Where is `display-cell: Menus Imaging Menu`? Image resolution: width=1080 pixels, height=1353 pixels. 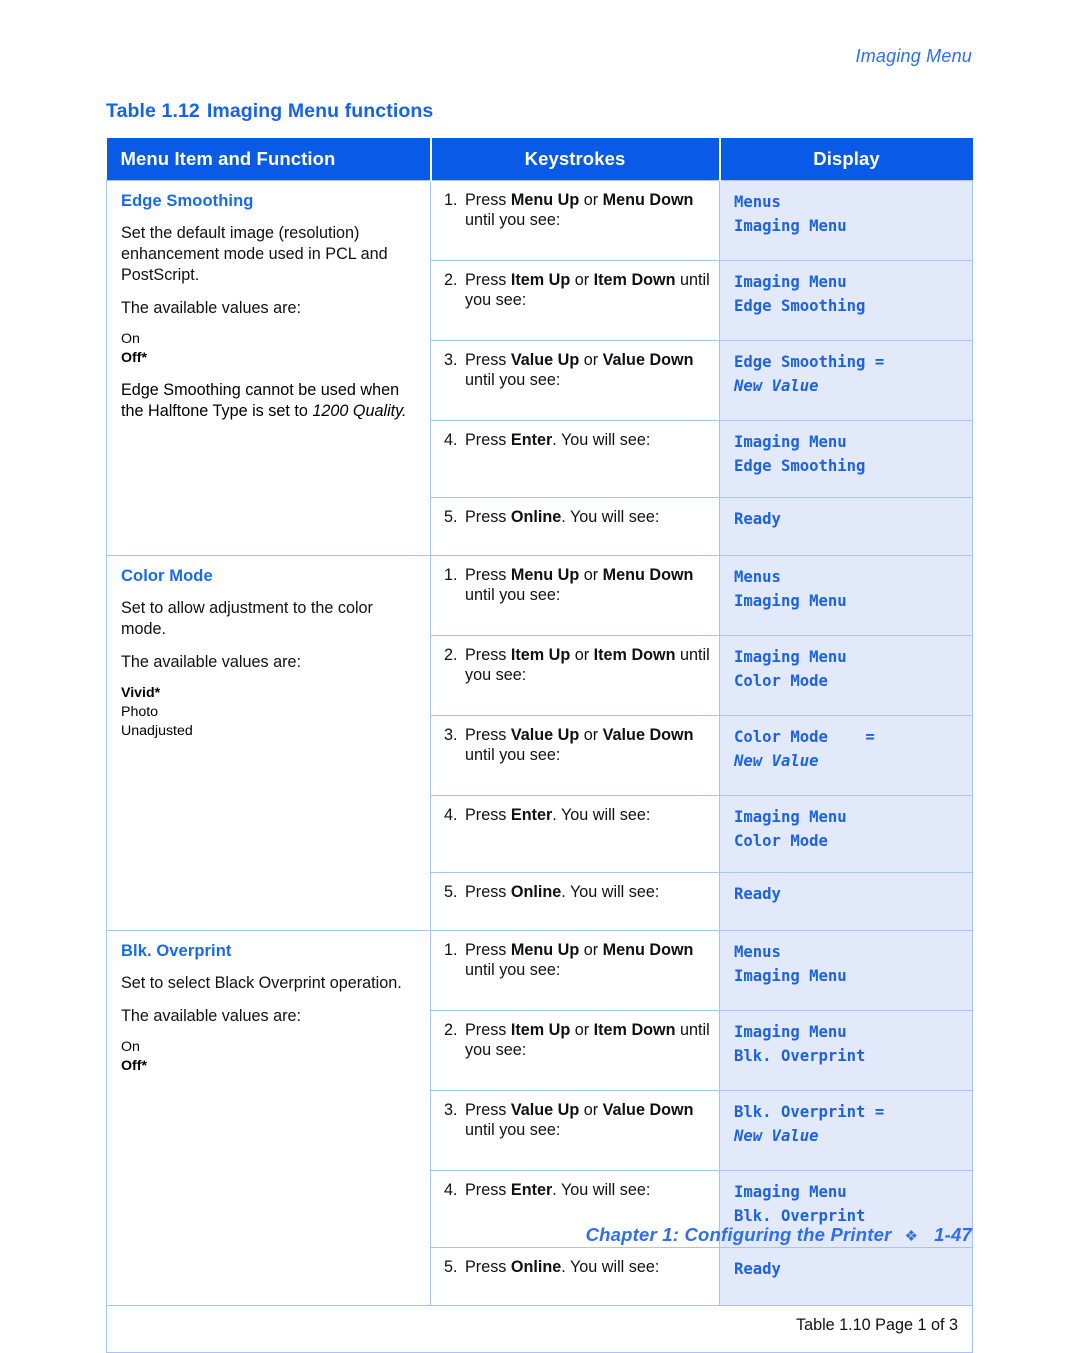 display-cell: Menus Imaging Menu is located at coordinates (846, 595).